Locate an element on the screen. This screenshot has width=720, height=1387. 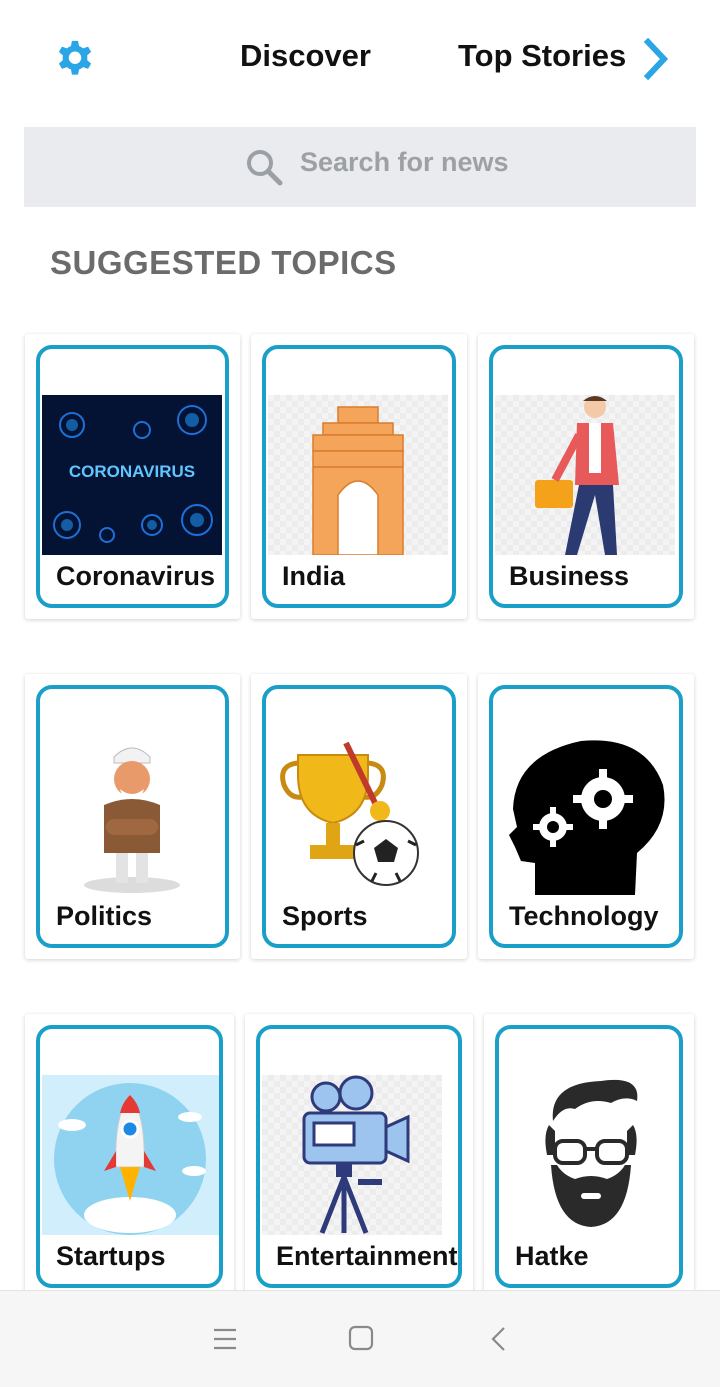
movie-camera-image is located at coordinates (352, 1155).